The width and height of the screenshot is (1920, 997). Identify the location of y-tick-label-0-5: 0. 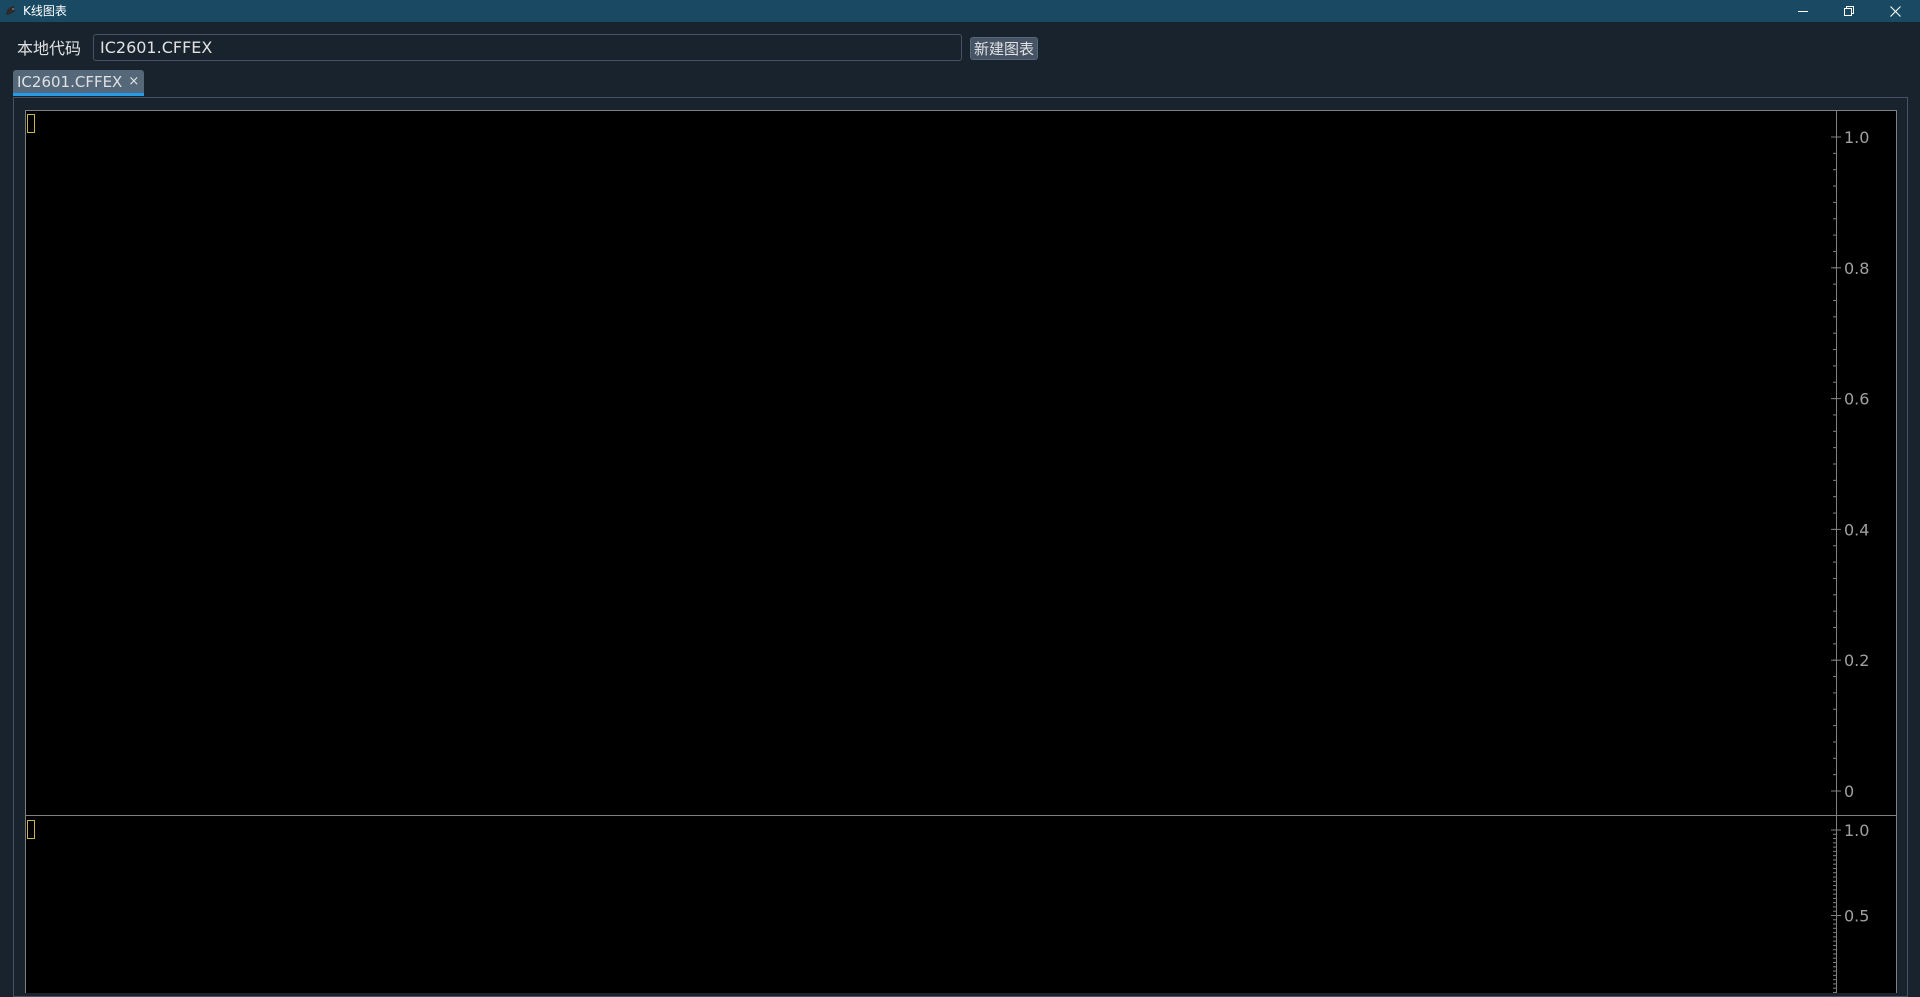
(1849, 791).